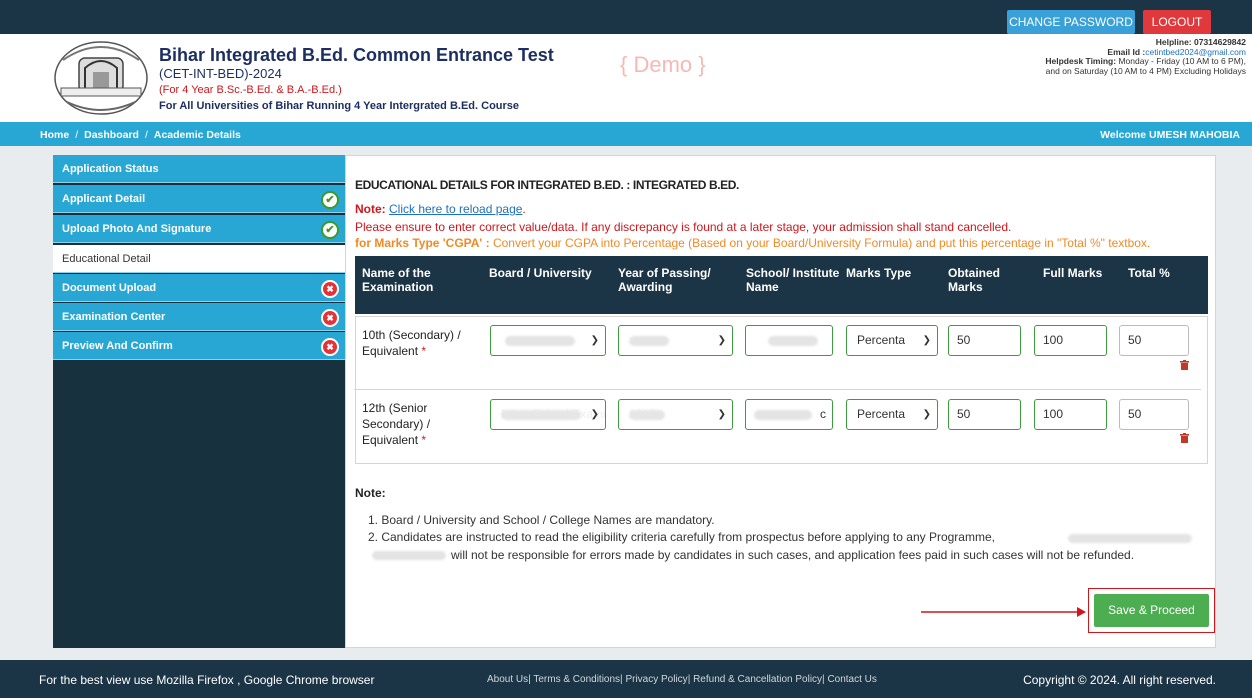 The image size is (1252, 698). I want to click on demo-label: { Demo }, so click(663, 64).